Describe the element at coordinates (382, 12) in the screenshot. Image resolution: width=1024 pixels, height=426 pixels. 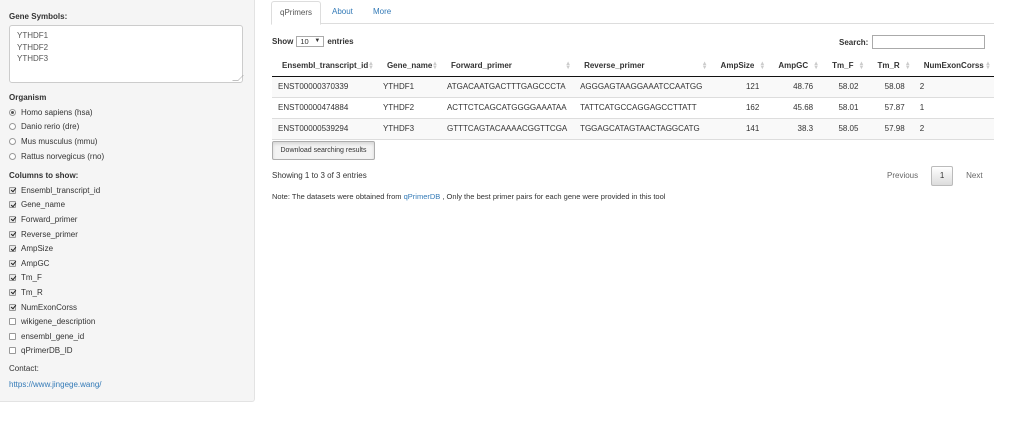
I see `tab-more: More` at that location.